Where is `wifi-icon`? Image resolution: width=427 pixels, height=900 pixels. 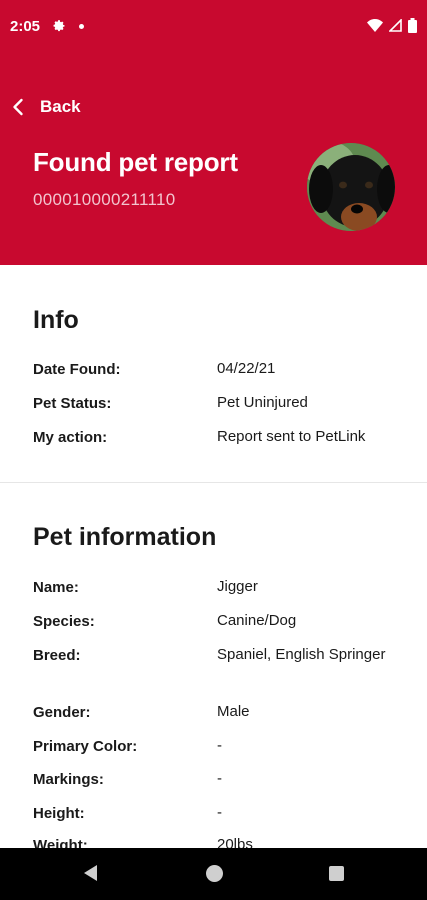 wifi-icon is located at coordinates (375, 25).